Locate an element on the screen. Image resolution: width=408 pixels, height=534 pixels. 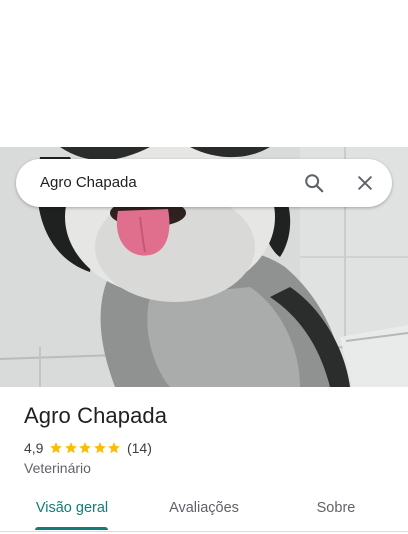
close-icon is located at coordinates (365, 183).